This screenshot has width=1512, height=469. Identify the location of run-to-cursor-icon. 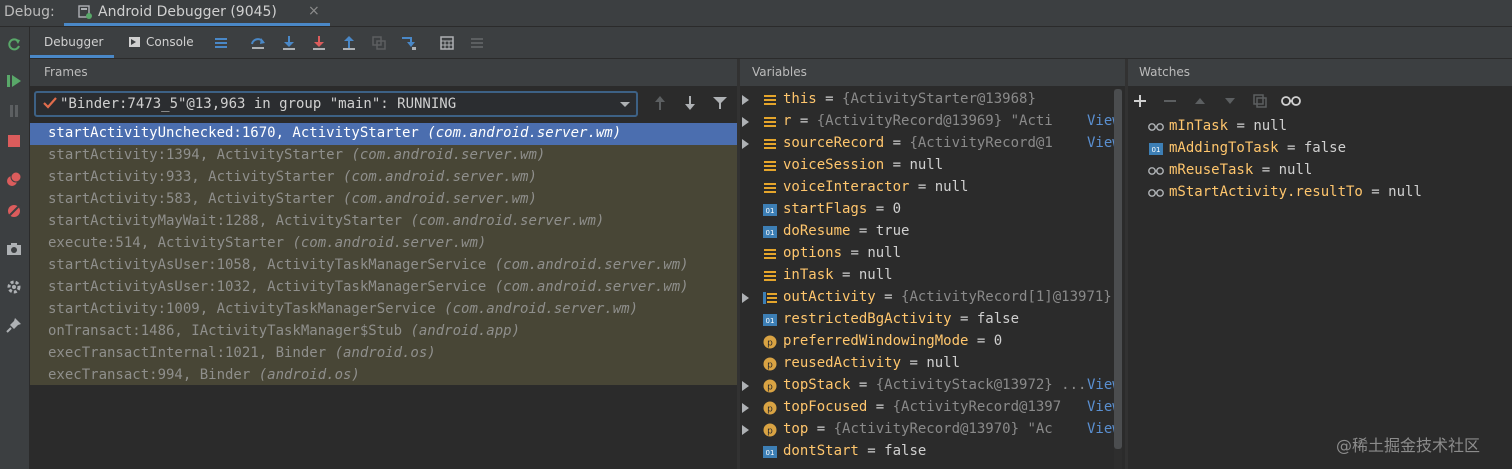
(409, 43).